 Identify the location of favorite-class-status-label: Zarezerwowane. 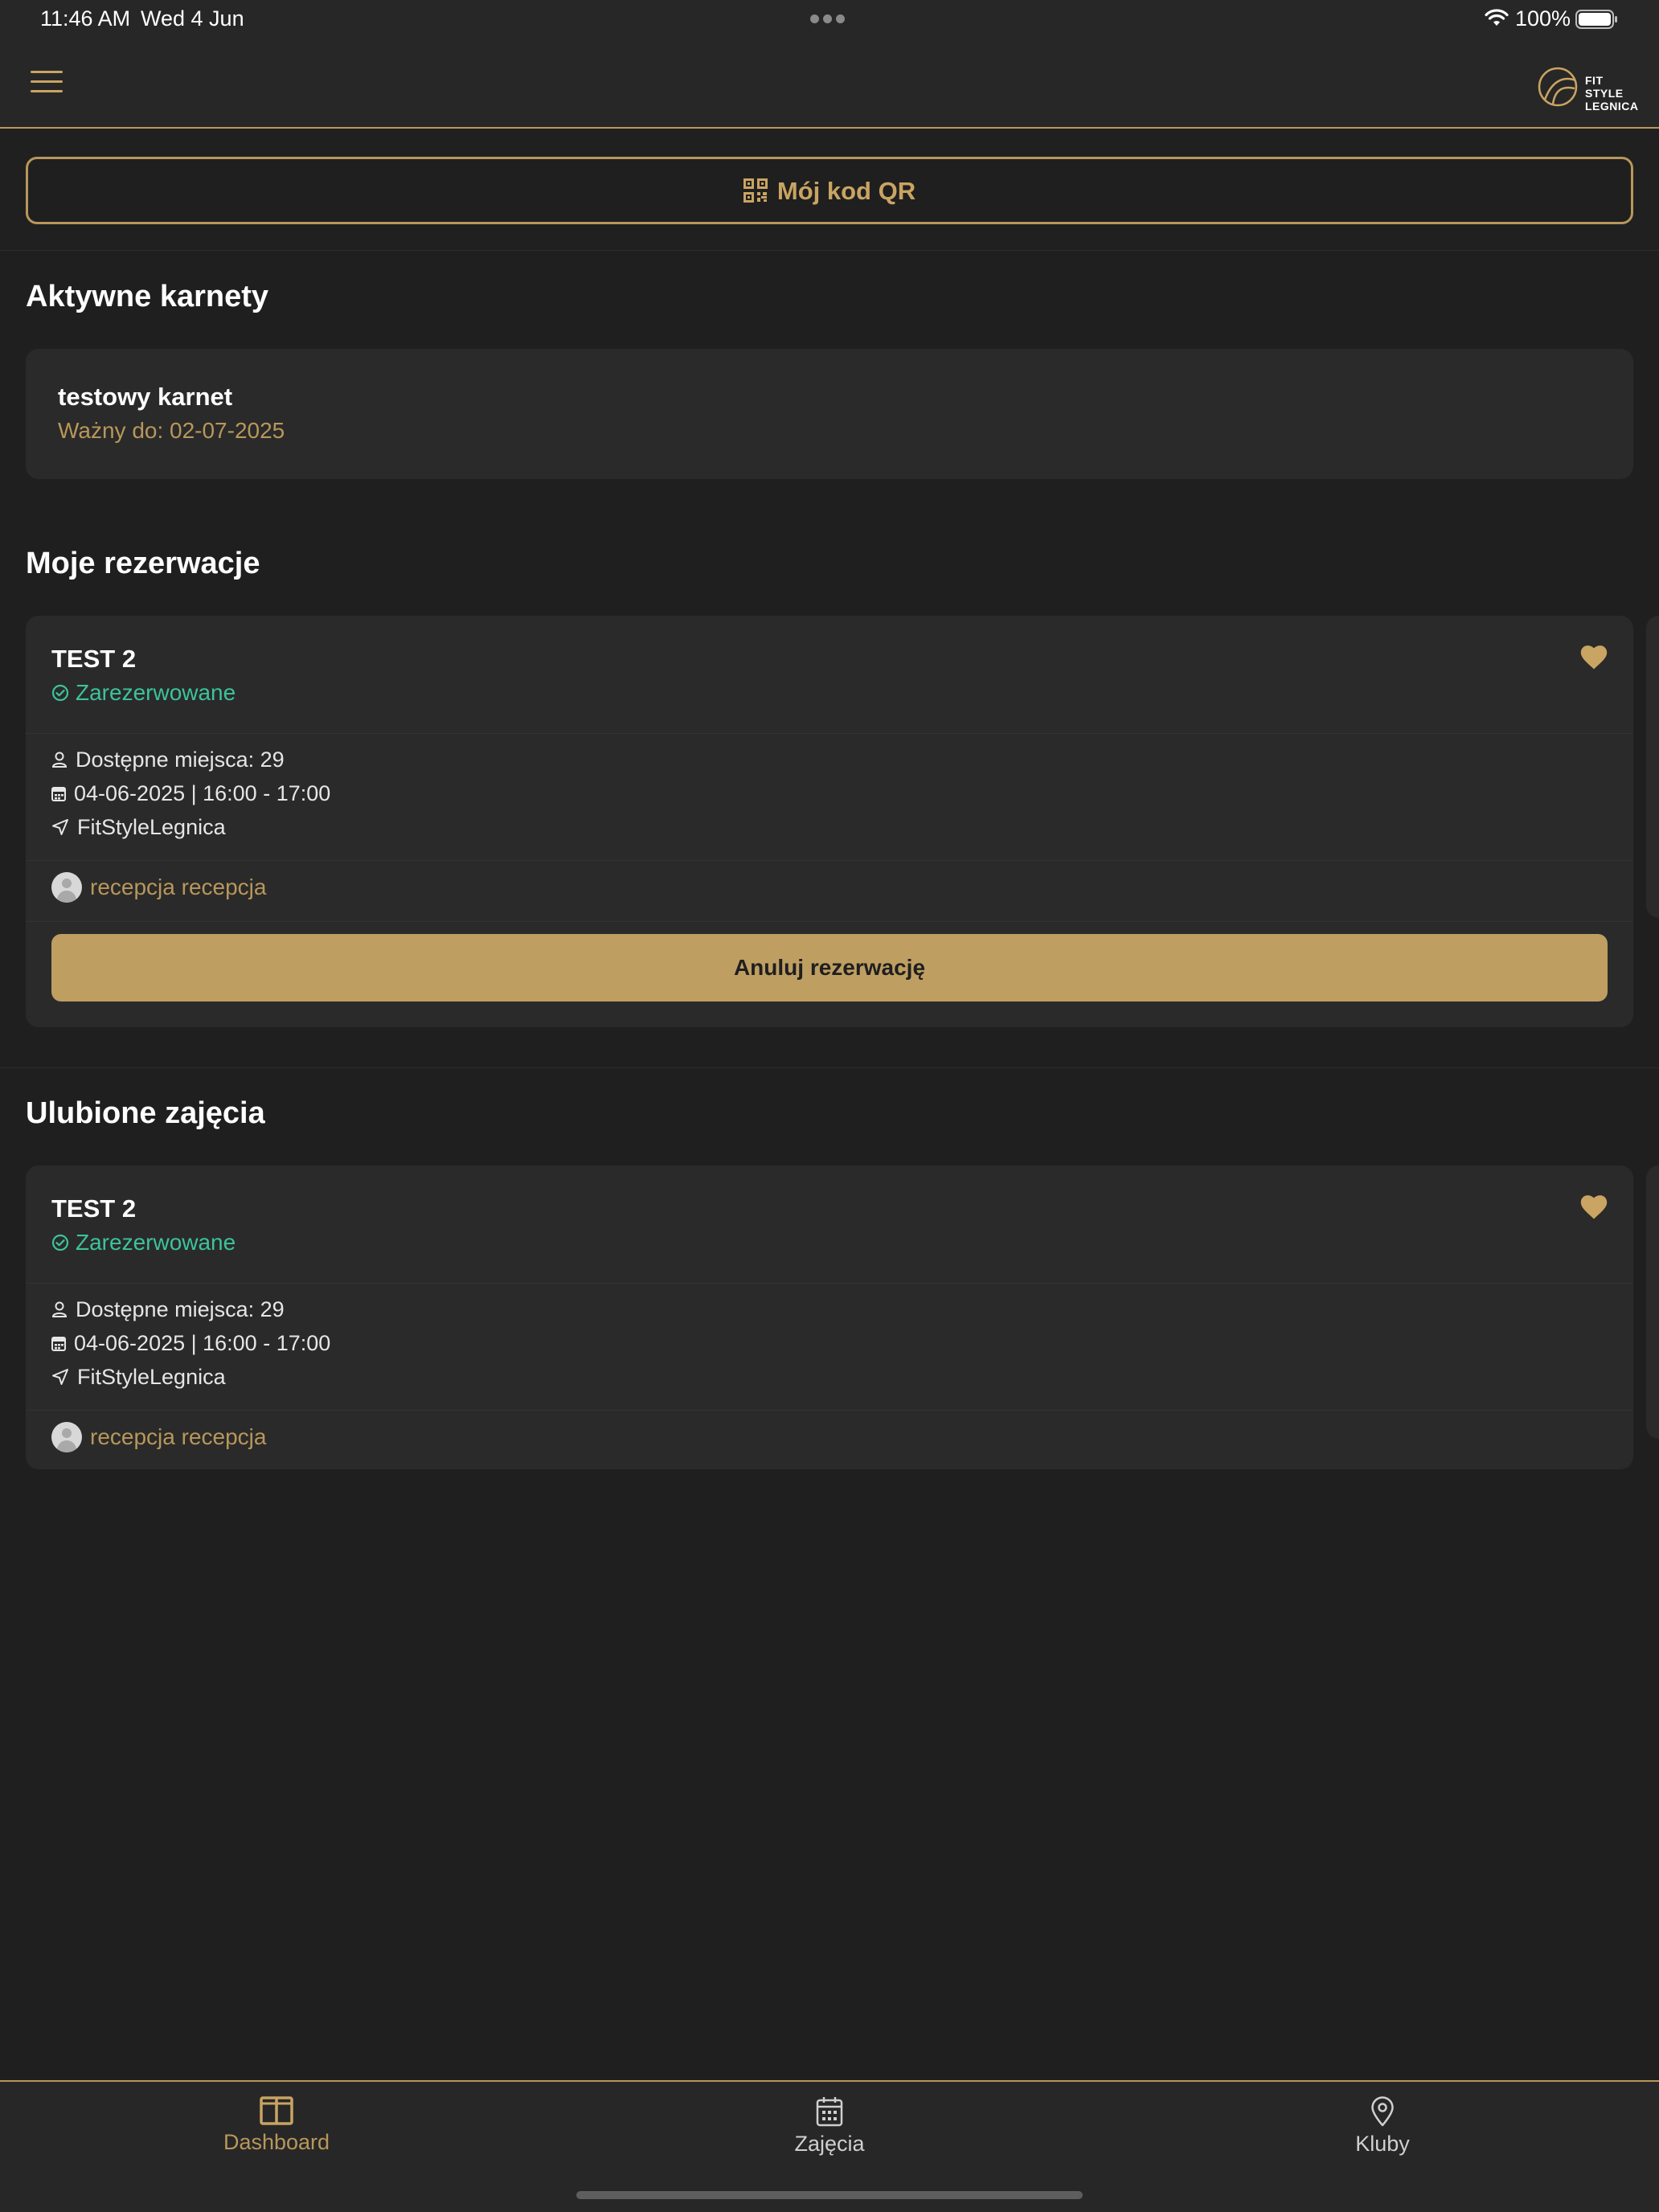
(156, 1242).